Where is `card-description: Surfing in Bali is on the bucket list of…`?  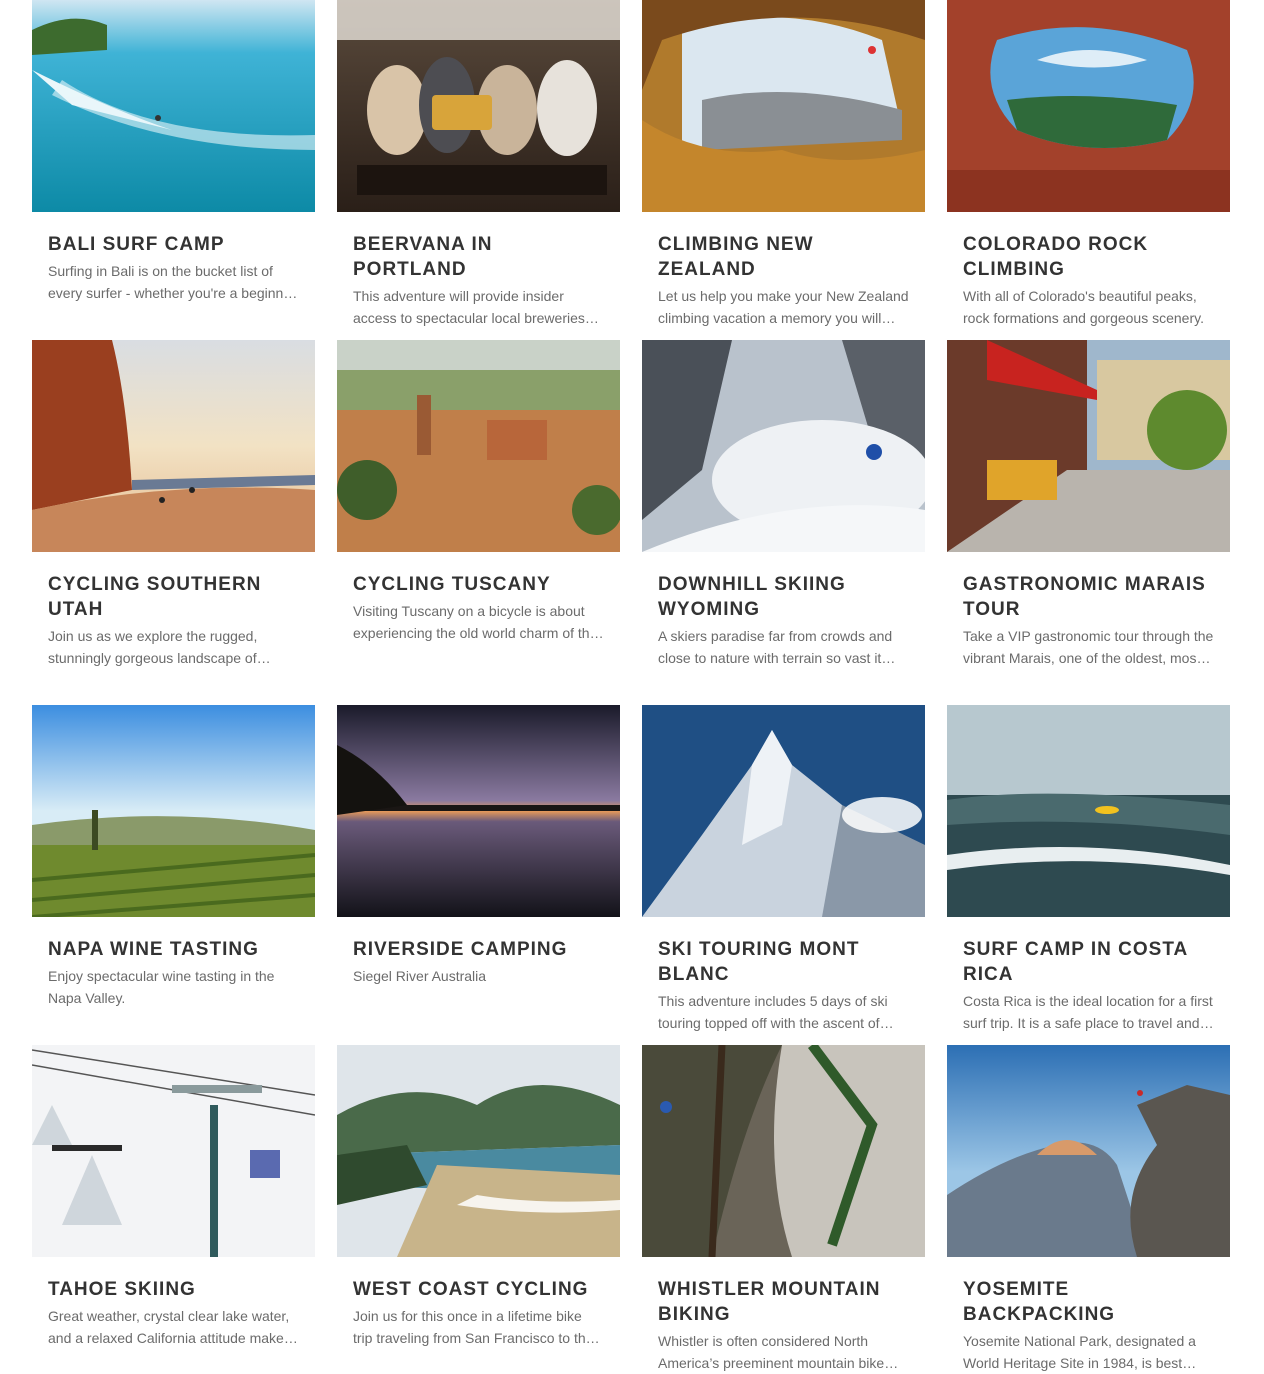
card-description: Surfing in Bali is on the bucket list of… is located at coordinates (172, 282).